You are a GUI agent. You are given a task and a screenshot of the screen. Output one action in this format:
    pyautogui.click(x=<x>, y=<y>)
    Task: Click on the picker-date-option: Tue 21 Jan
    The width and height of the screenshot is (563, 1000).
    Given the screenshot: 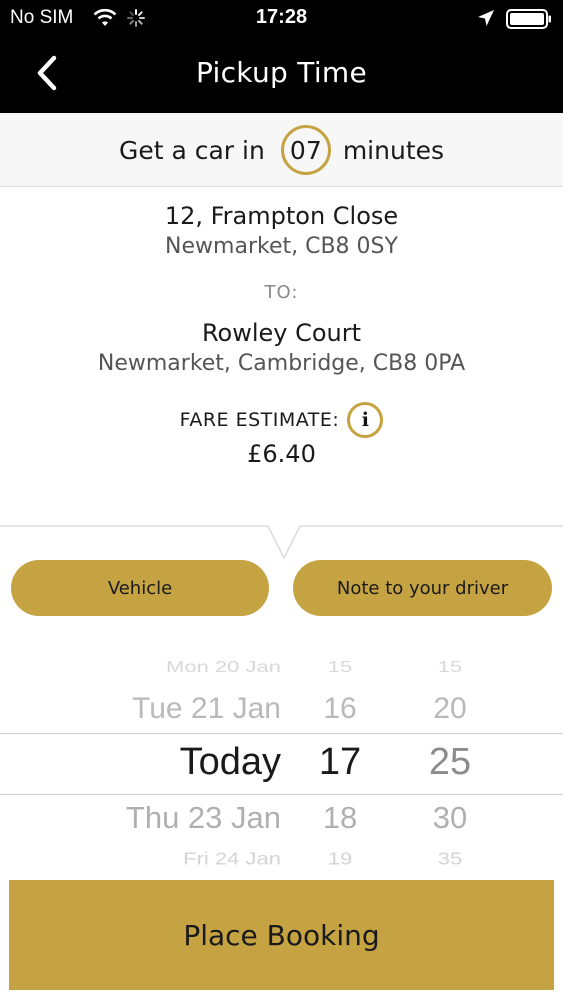 What is the action you would take?
    pyautogui.click(x=206, y=709)
    